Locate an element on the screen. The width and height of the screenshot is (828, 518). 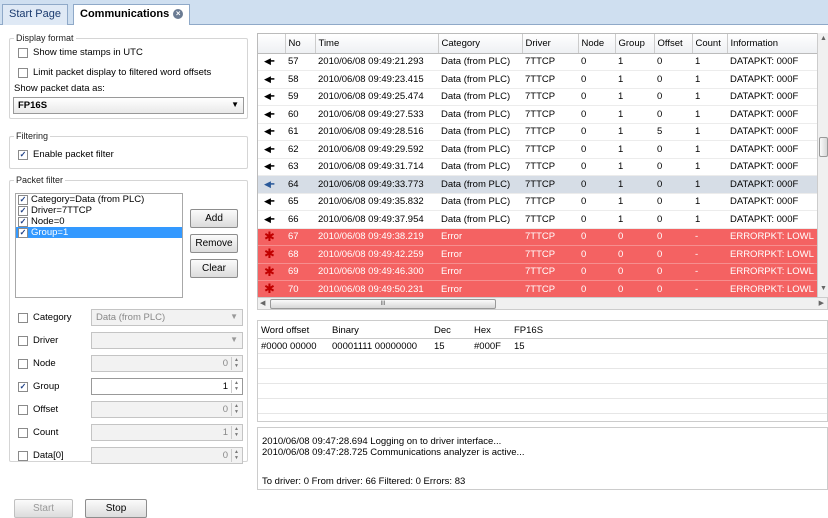
filter-data-0-stepper: 0 ▲ ▼ is located at coordinates (167, 455).